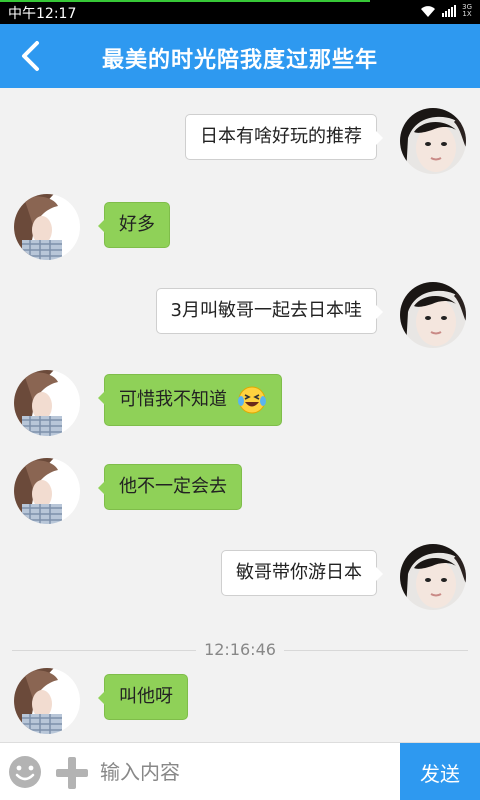 The height and width of the screenshot is (800, 480). Describe the element at coordinates (245, 772) in the screenshot. I see `message-input` at that location.